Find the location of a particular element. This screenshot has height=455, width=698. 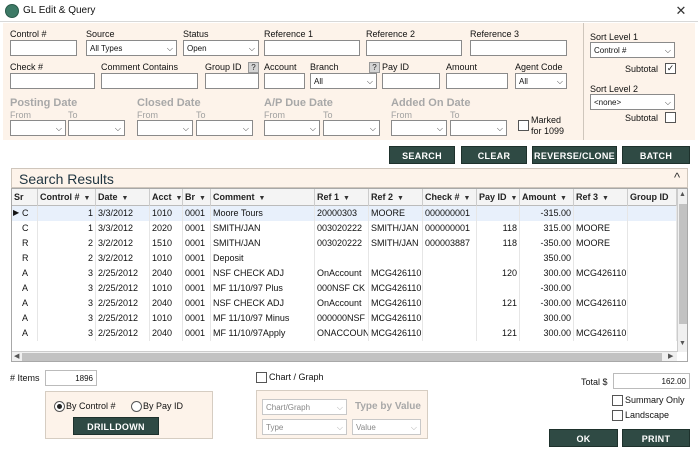

chart-graph-checkbox is located at coordinates (261, 377).